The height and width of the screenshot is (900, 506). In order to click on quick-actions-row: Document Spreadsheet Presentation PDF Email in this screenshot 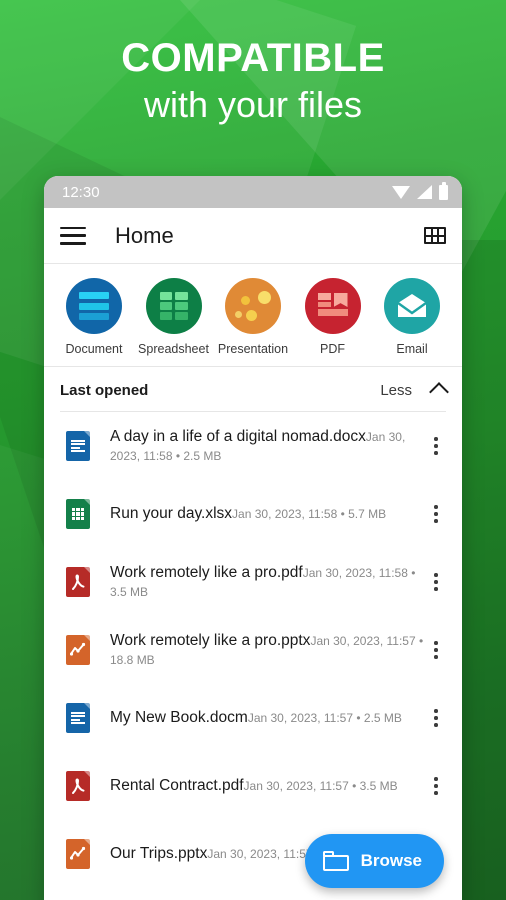, I will do `click(253, 315)`.